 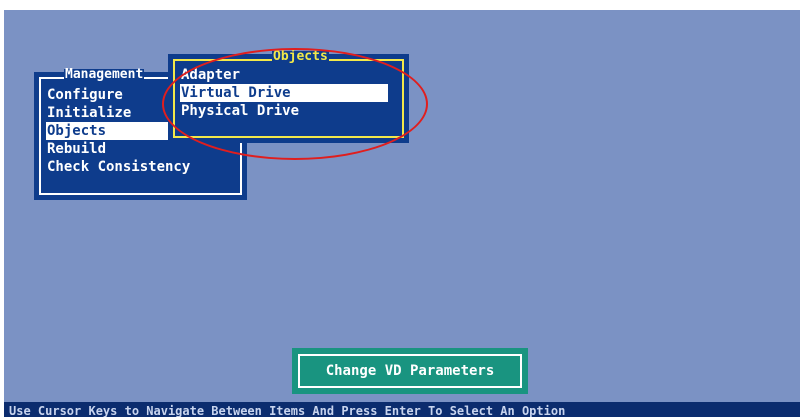 What do you see at coordinates (284, 93) in the screenshot?
I see `menu-item-virtual-drive: Virtual Drive` at bounding box center [284, 93].